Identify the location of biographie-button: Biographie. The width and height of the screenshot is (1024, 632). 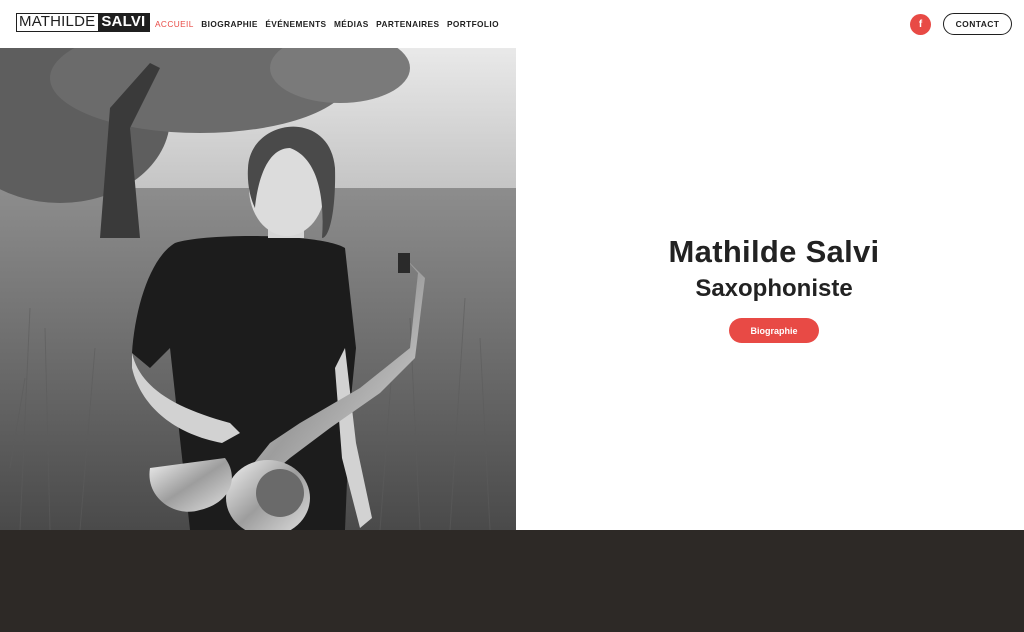
(774, 330).